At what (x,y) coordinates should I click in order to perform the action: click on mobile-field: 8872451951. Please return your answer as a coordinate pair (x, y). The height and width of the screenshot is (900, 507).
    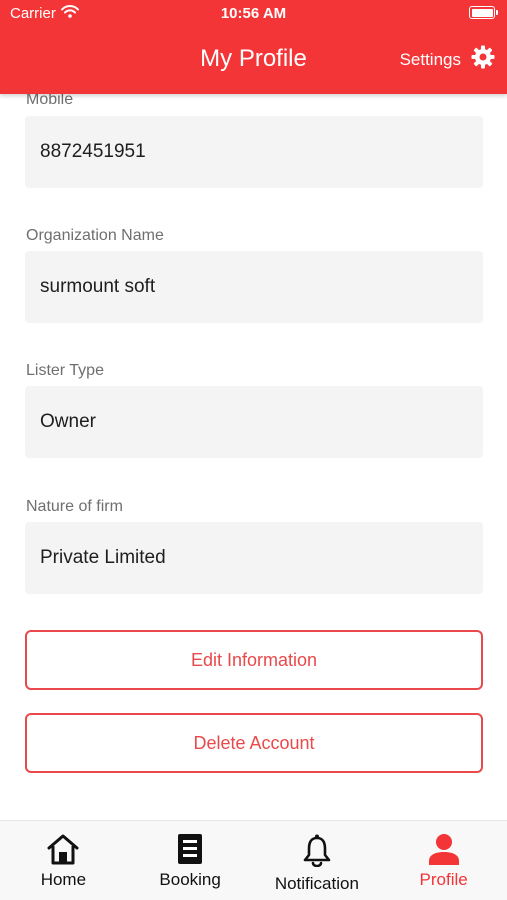
    Looking at the image, I should click on (254, 152).